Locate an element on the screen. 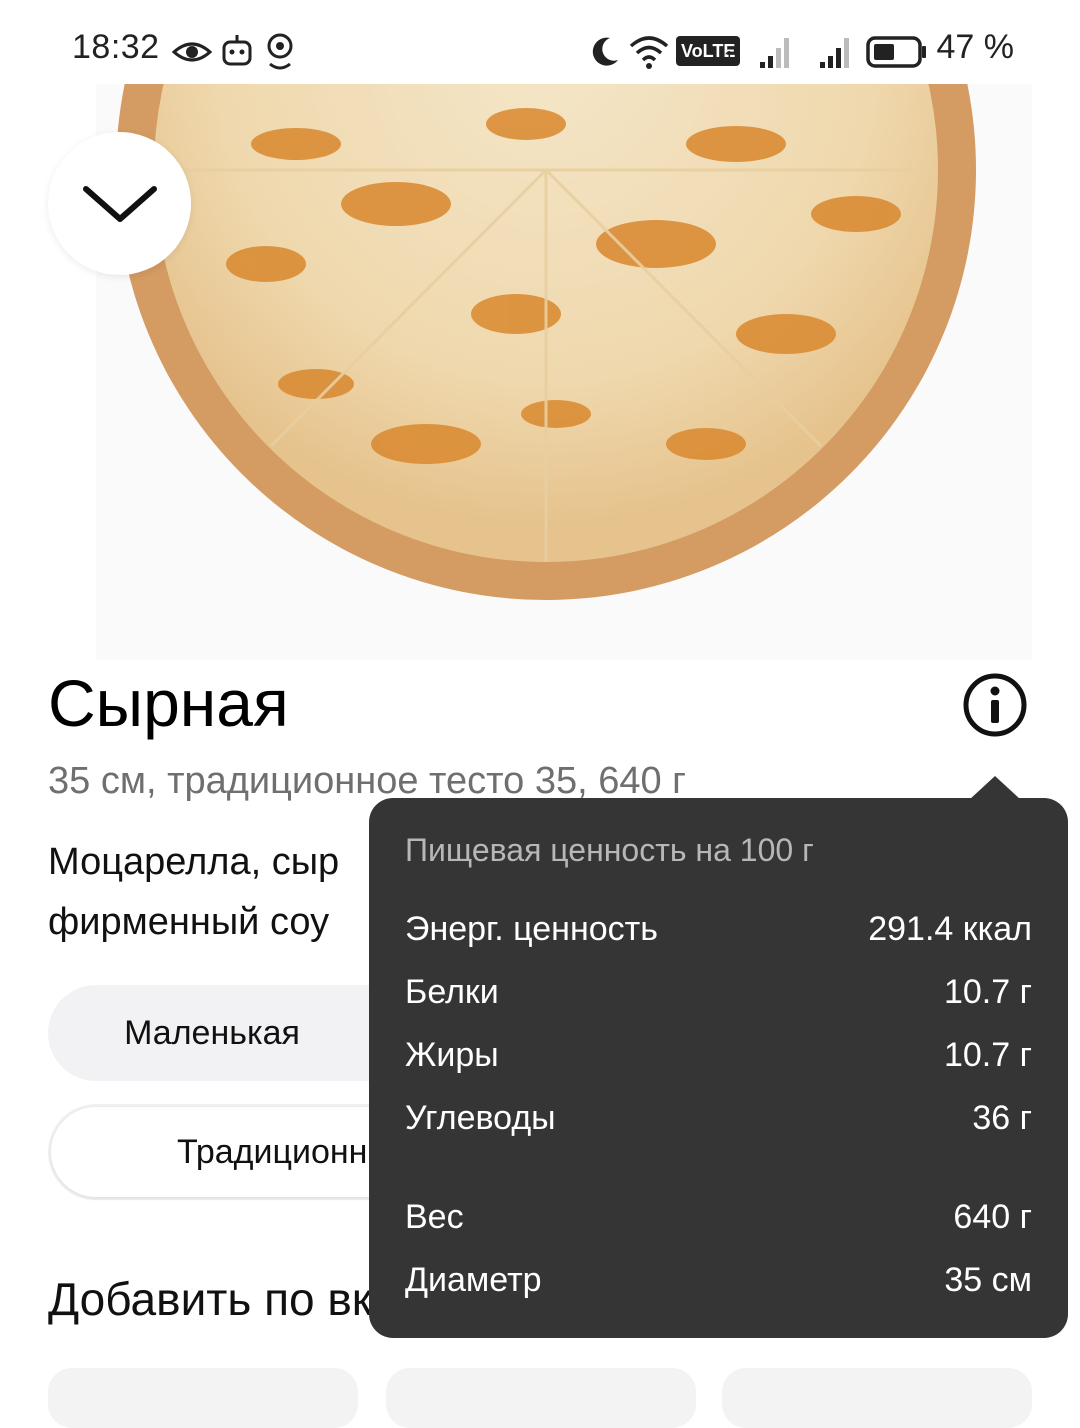  info-icon is located at coordinates (995, 705).